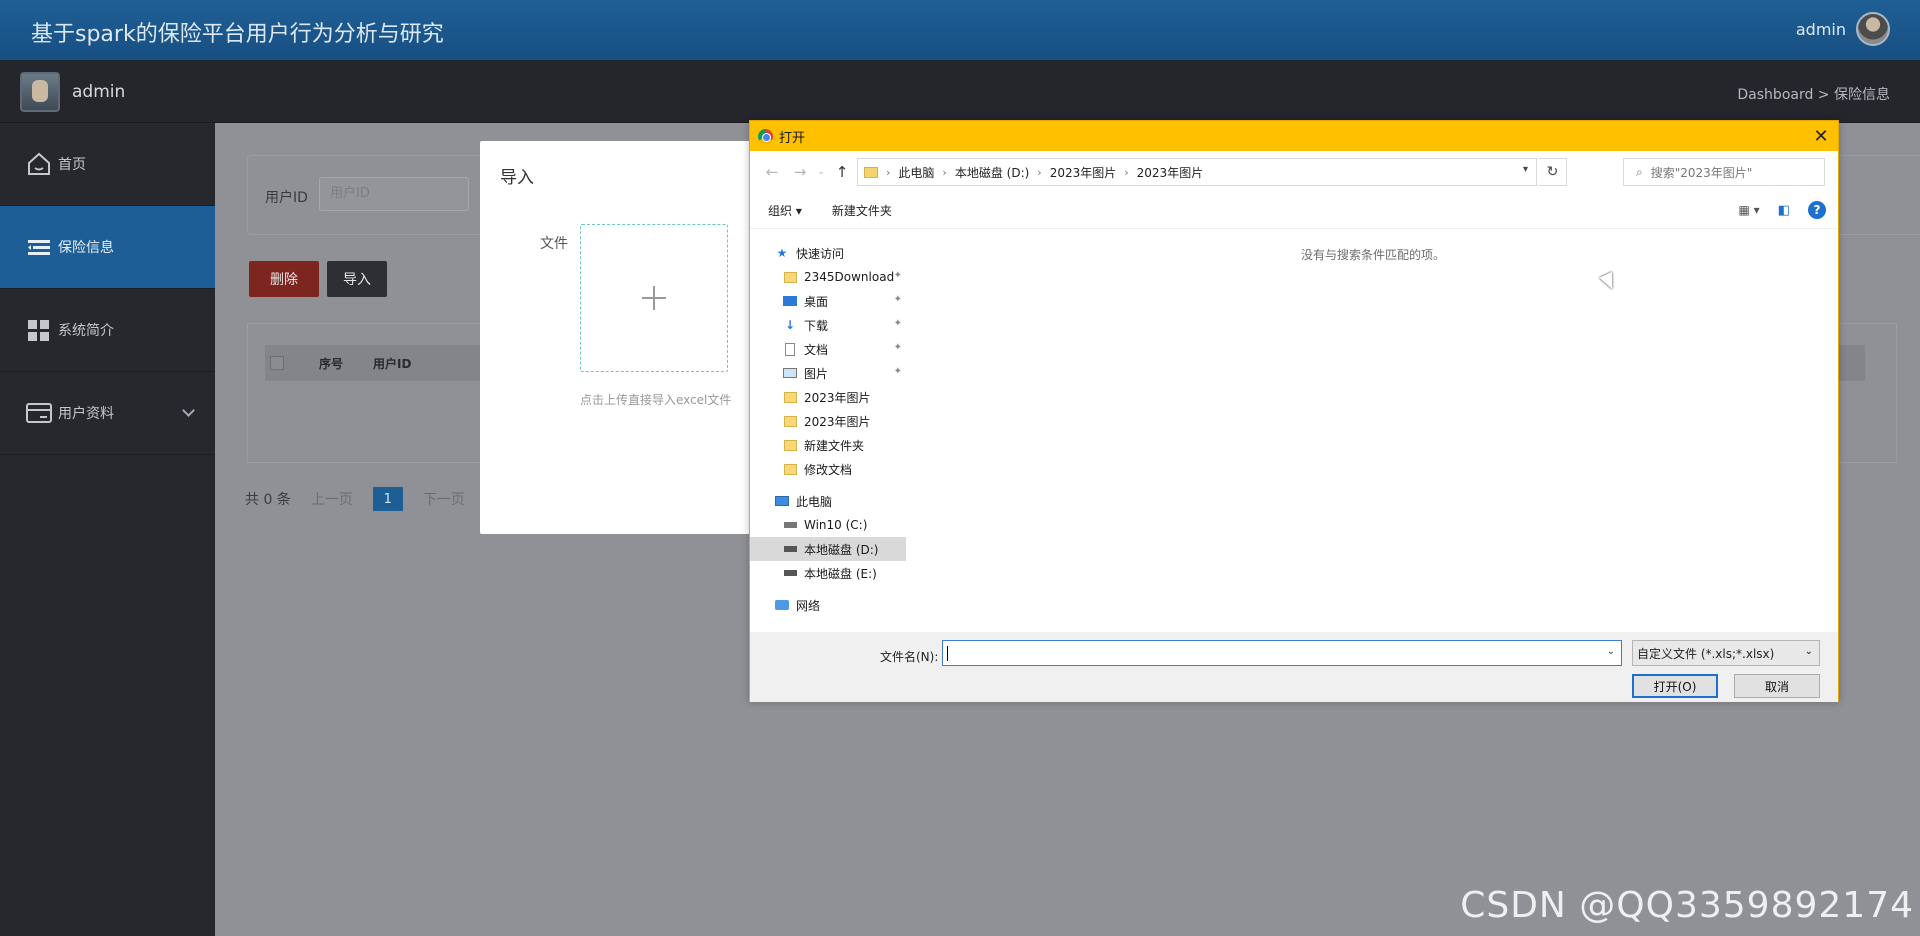 The width and height of the screenshot is (1920, 936). Describe the element at coordinates (1282, 653) in the screenshot. I see `filename-input: ⌄` at that location.